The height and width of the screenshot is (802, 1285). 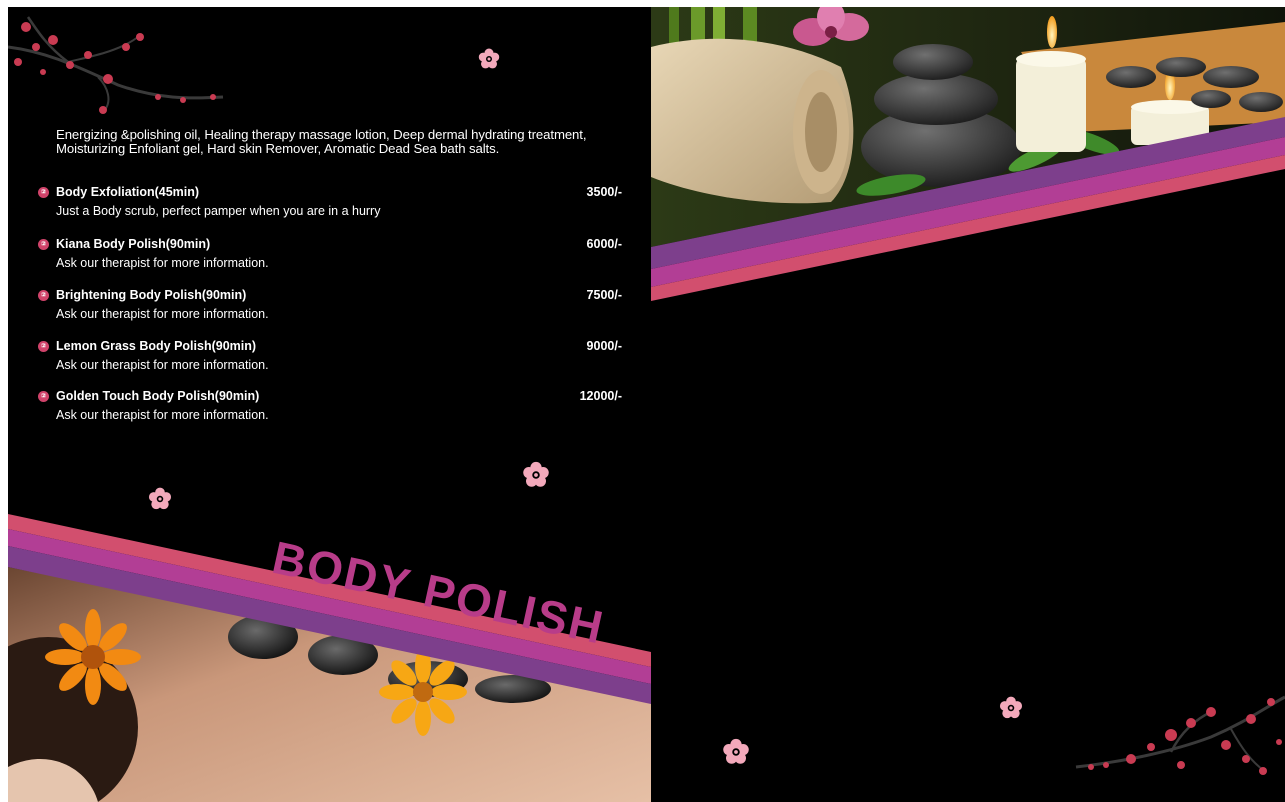 I want to click on cherry-blossom-branch-icon, so click(x=1180, y=735).